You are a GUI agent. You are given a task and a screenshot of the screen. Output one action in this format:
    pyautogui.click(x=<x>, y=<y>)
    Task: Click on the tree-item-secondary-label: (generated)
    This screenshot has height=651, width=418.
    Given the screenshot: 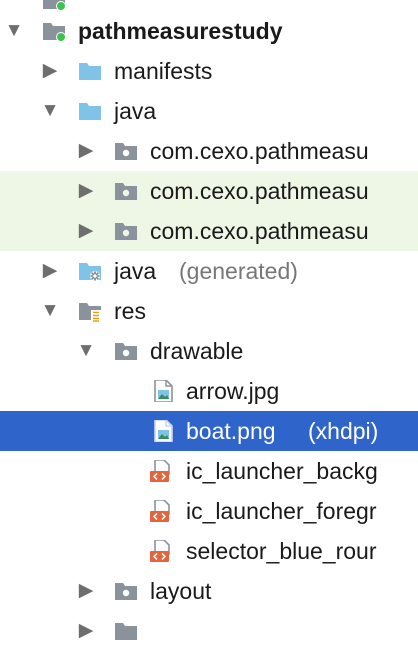 What is the action you would take?
    pyautogui.click(x=238, y=271)
    